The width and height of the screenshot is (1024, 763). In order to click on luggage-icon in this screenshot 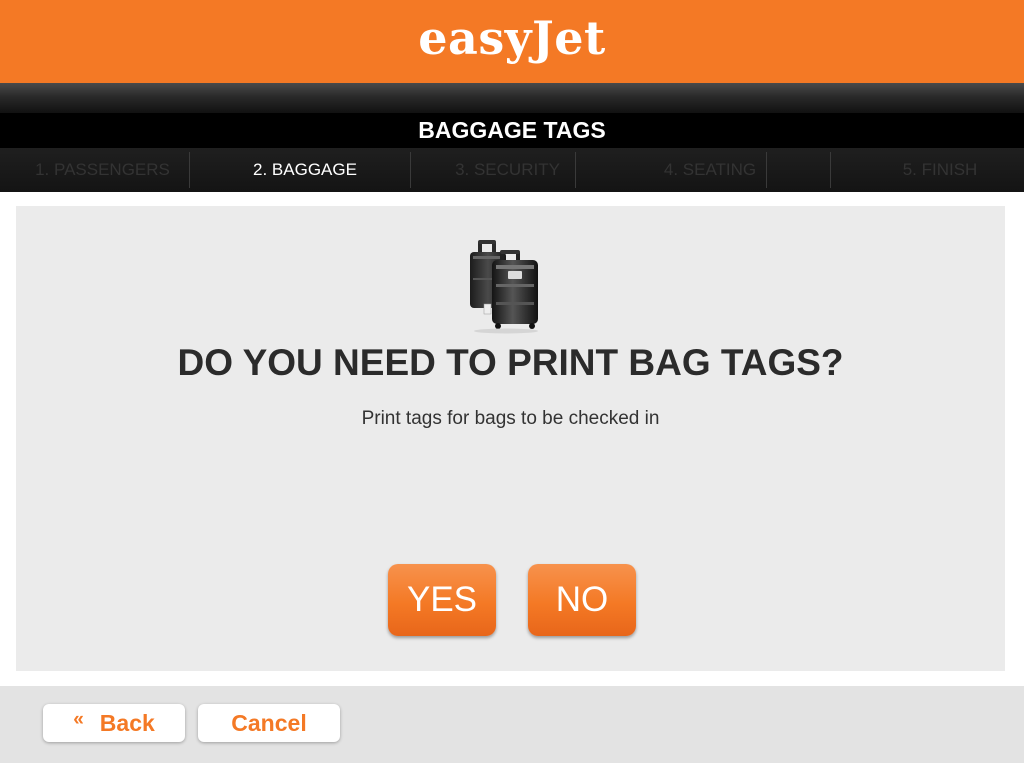, I will do `click(504, 287)`.